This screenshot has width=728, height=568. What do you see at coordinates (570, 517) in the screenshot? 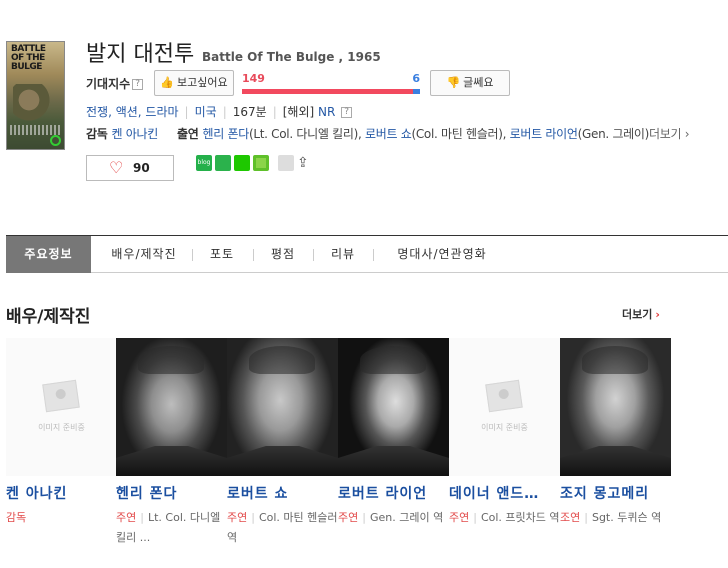
I see `role-kind: 조연` at bounding box center [570, 517].